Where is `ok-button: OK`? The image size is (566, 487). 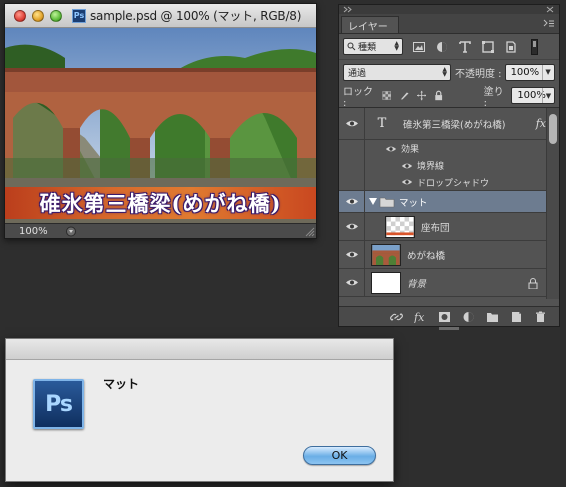
ok-button: OK is located at coordinates (339, 455).